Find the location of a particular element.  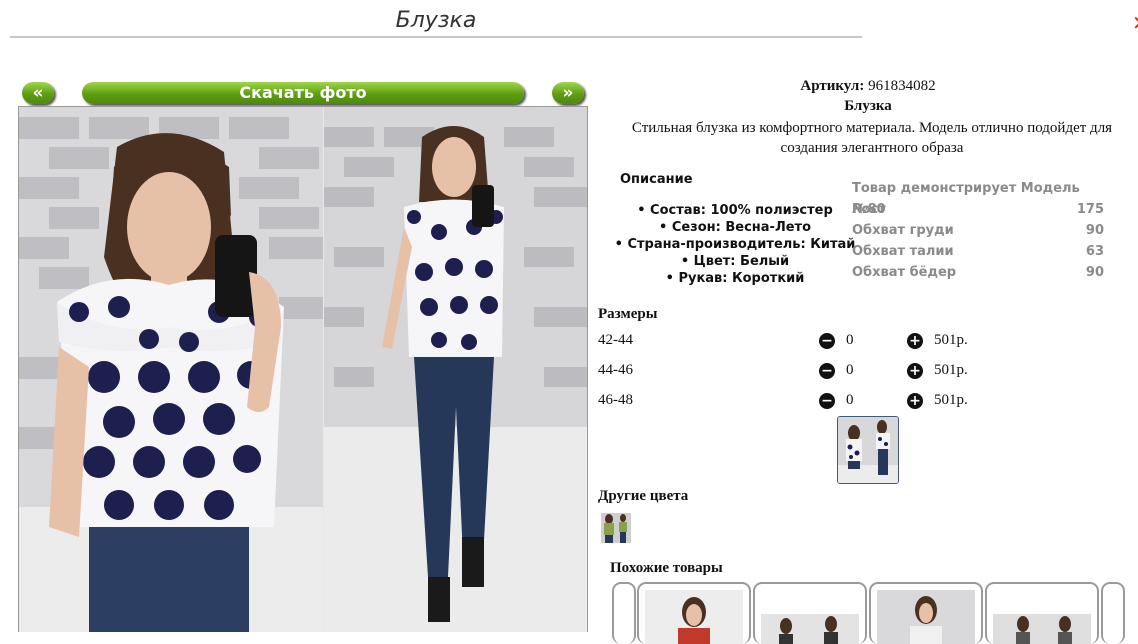

size-label: 46-48 is located at coordinates (615, 400).